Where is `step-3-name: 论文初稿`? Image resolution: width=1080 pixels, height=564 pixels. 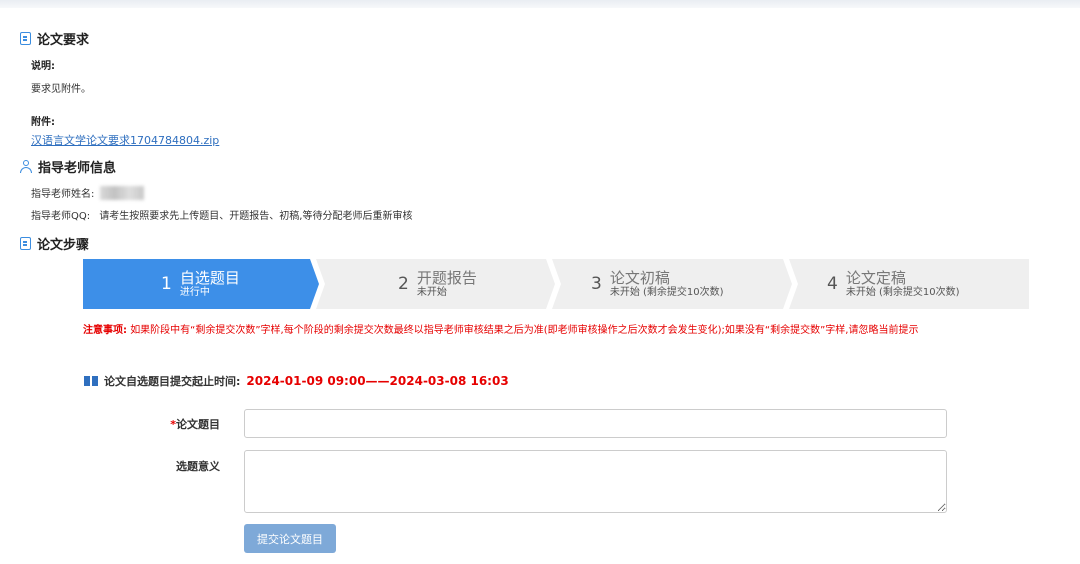
step-3-name: 论文初稿 is located at coordinates (639, 277).